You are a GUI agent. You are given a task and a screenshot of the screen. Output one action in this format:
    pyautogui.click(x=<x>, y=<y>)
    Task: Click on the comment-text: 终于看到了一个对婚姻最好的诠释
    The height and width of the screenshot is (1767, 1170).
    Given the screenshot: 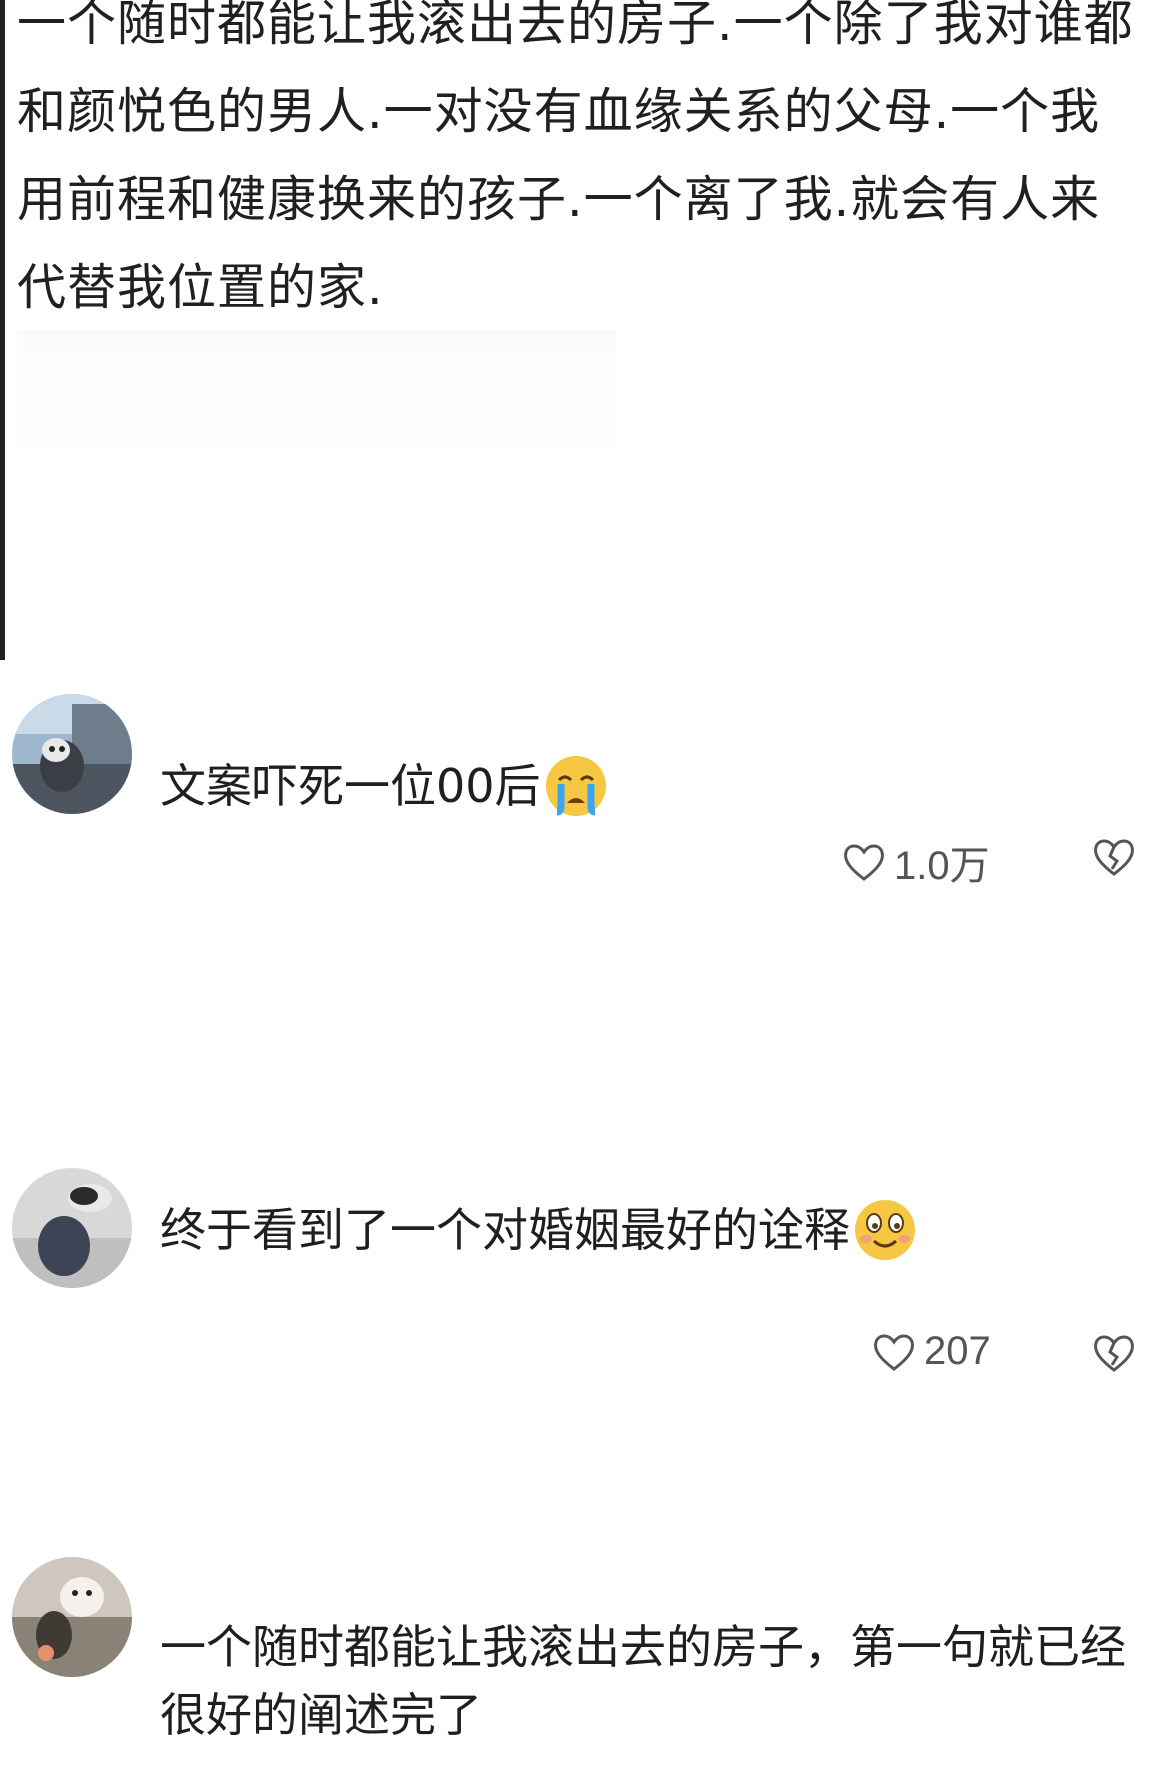 What is the action you would take?
    pyautogui.click(x=505, y=1230)
    